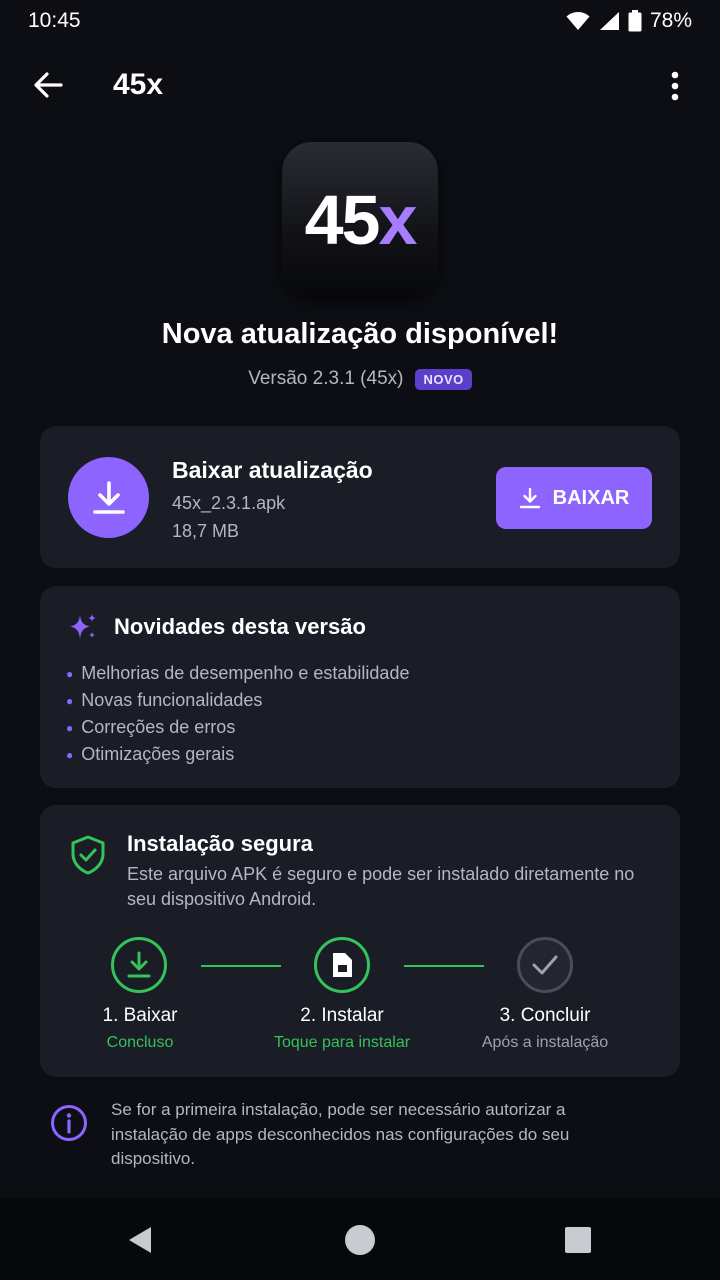 The width and height of the screenshot is (720, 1280). I want to click on step-install-status: Toque para instalar, so click(342, 1043).